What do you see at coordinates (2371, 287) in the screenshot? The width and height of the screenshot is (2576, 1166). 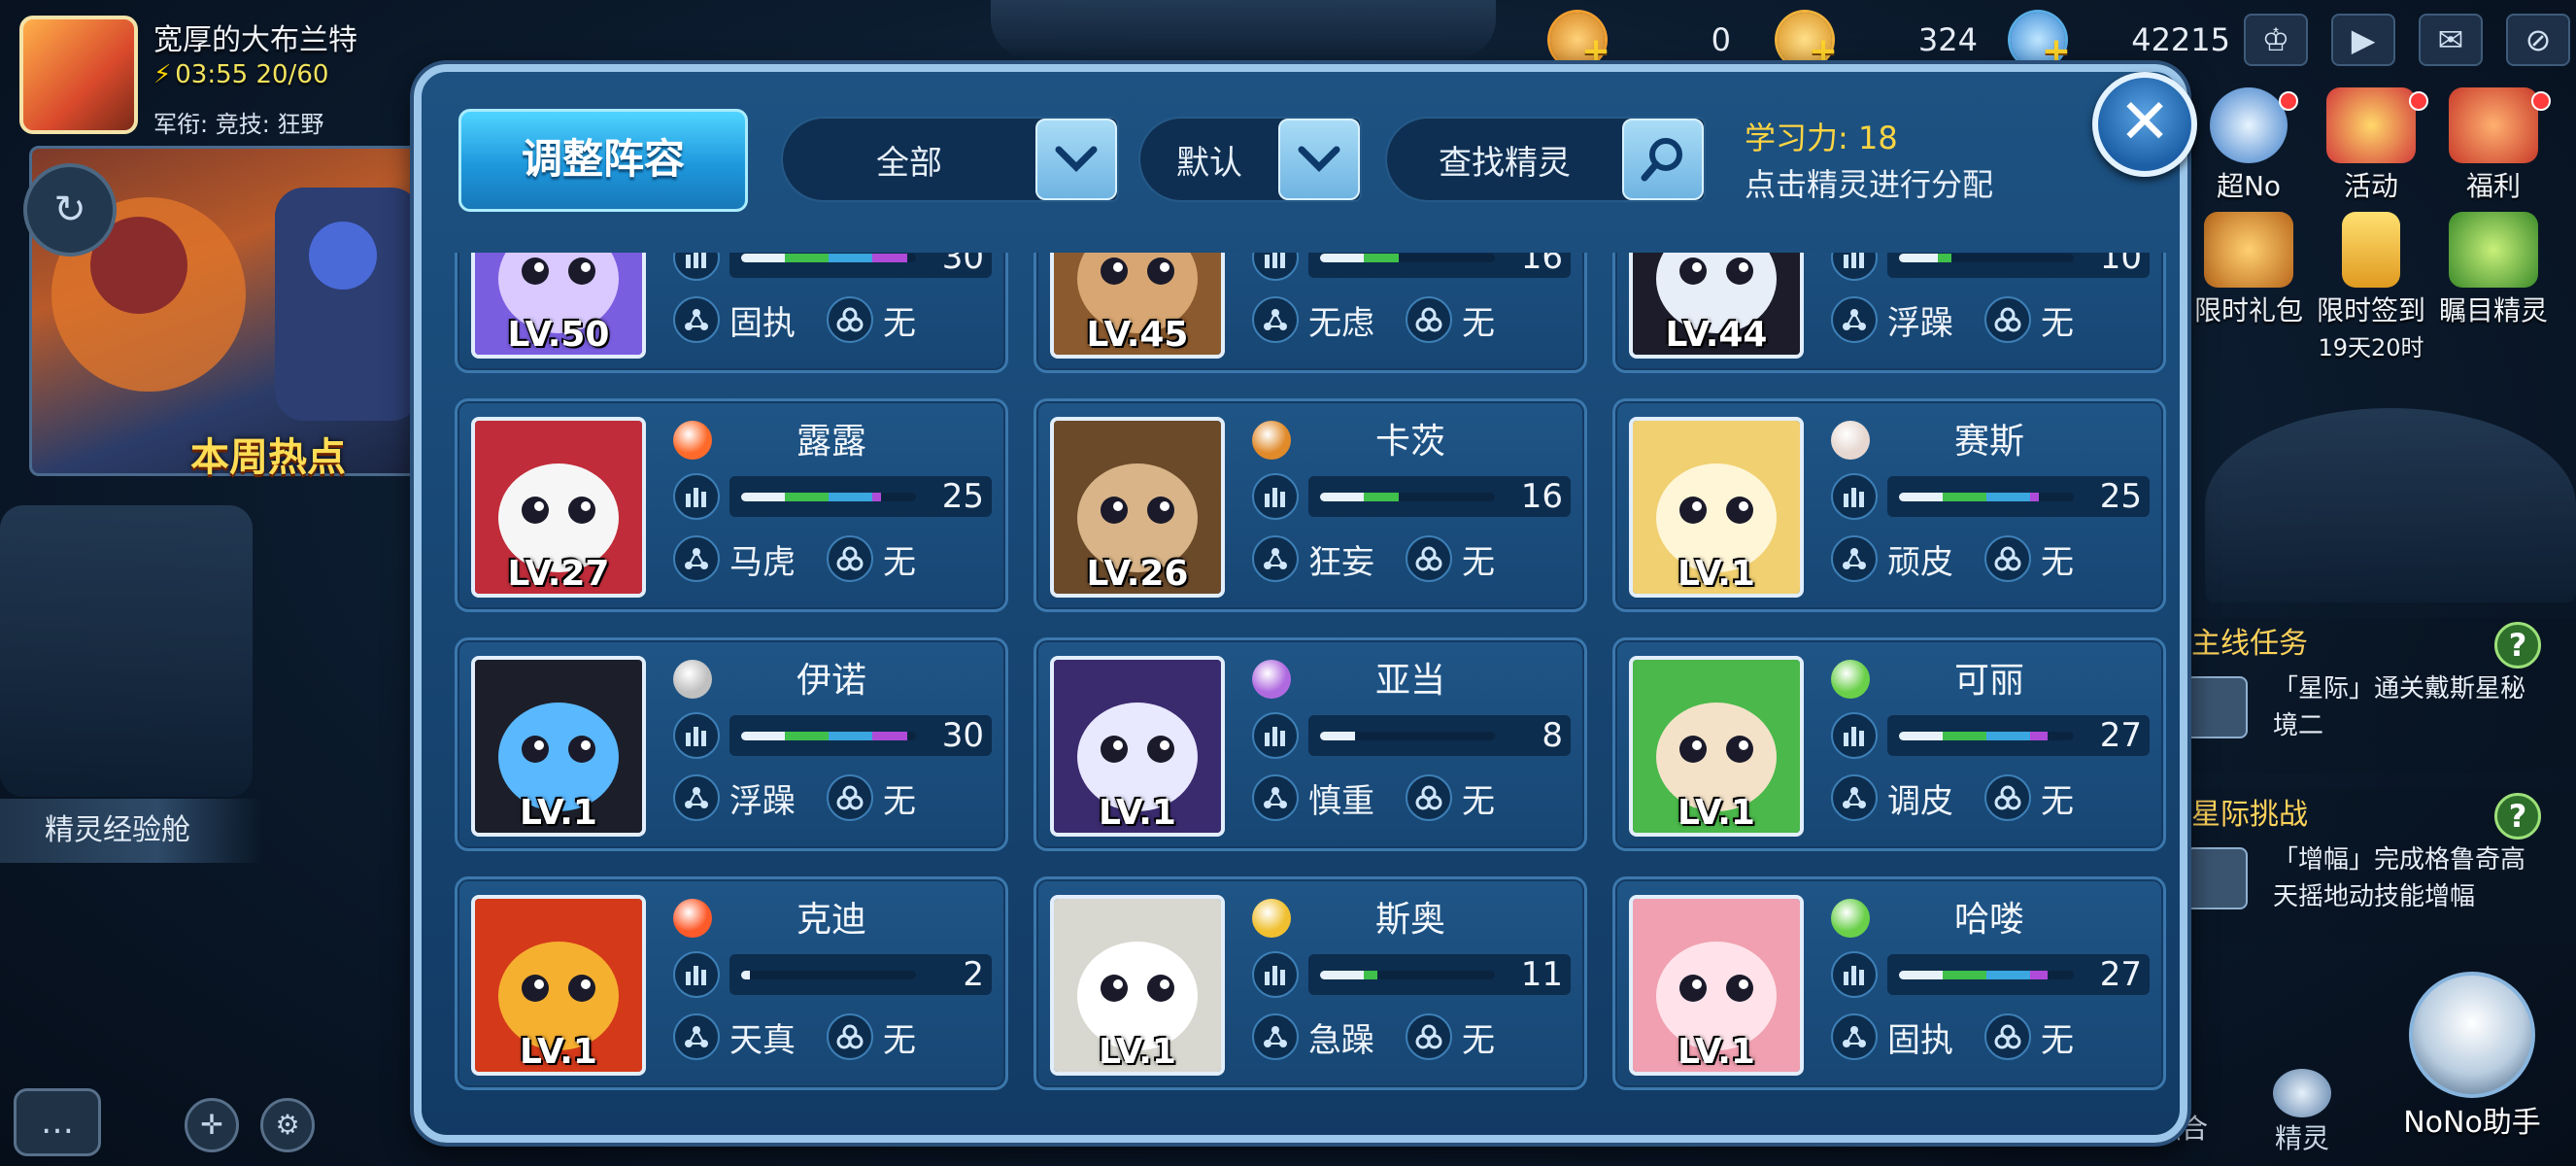 I see `menu-limited-signin: 限时签到 19天20时` at bounding box center [2371, 287].